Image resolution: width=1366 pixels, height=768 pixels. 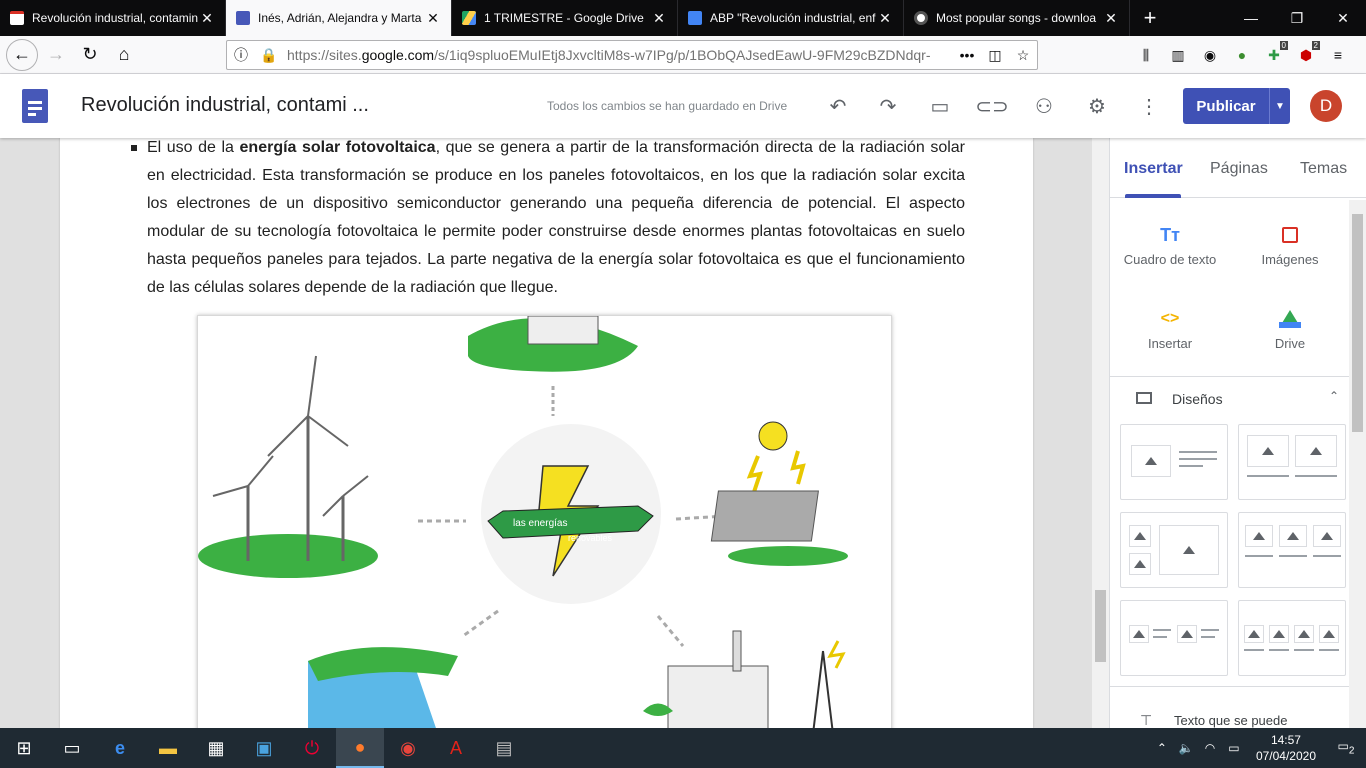 I want to click on extension-icon: ✚ 0, so click(x=1274, y=55).